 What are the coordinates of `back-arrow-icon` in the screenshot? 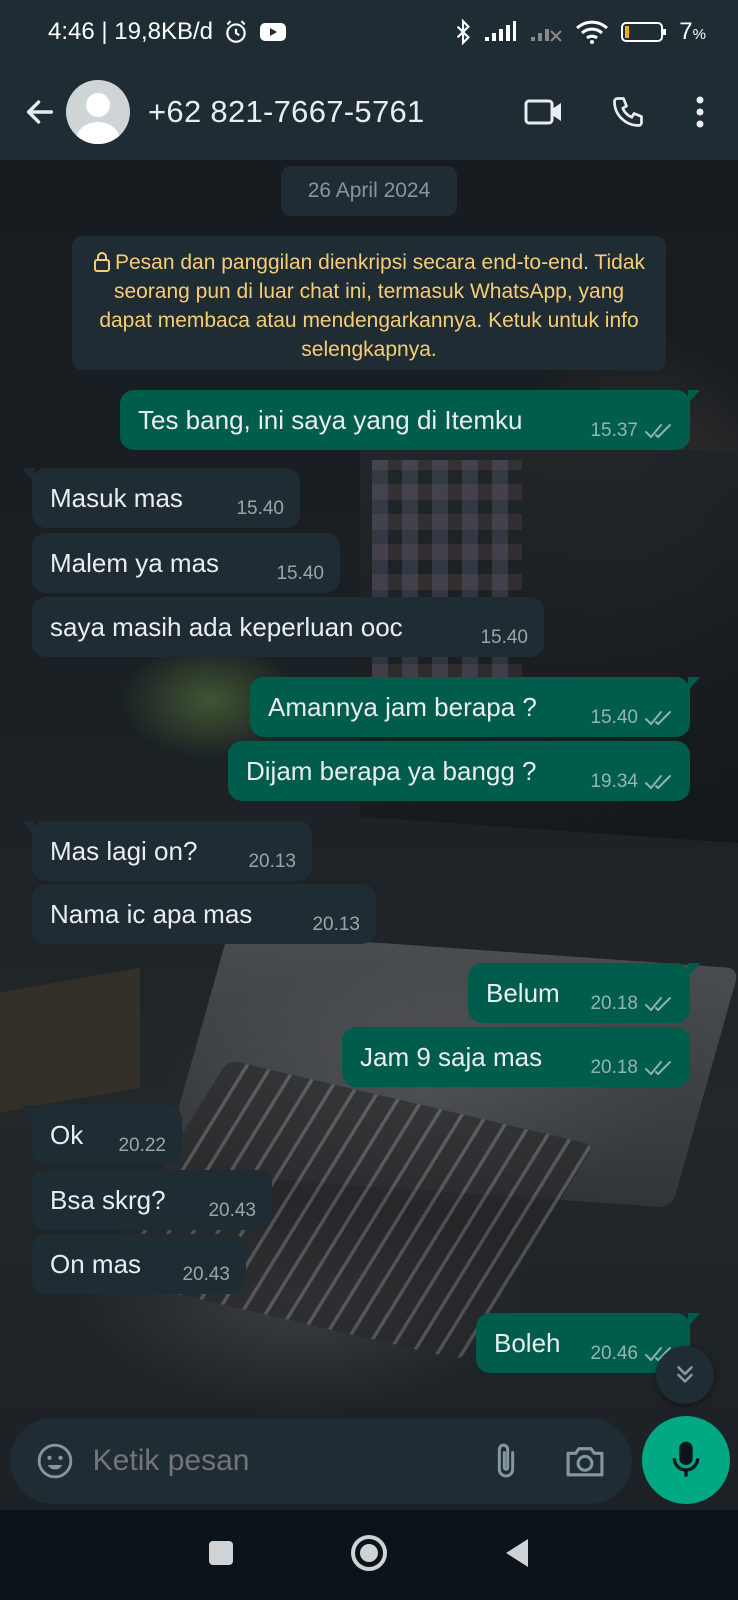 It's located at (40, 112).